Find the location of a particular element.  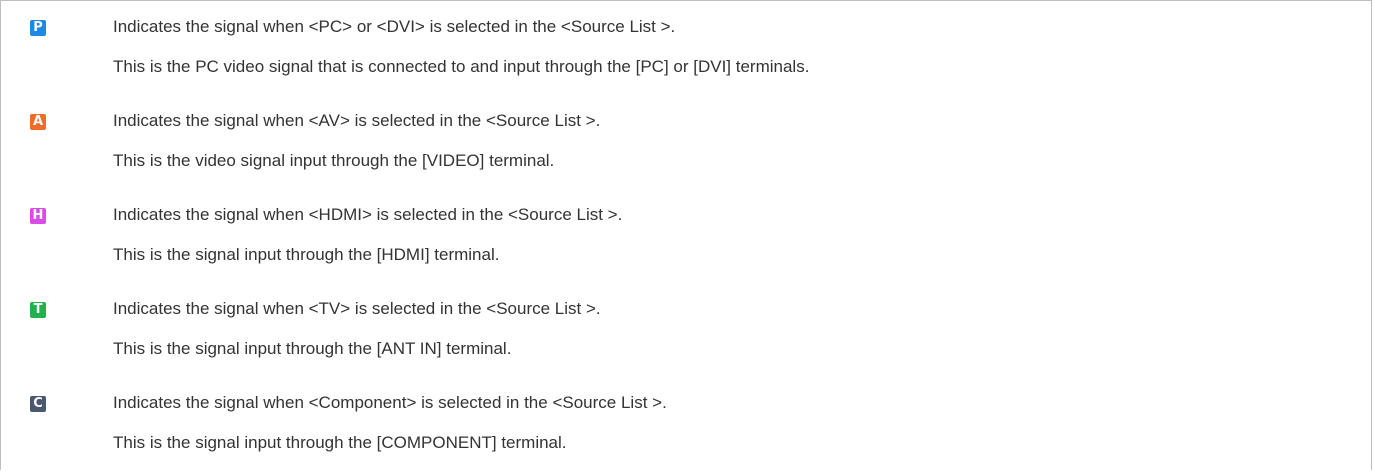

t-letter-icon: T is located at coordinates (38, 310).